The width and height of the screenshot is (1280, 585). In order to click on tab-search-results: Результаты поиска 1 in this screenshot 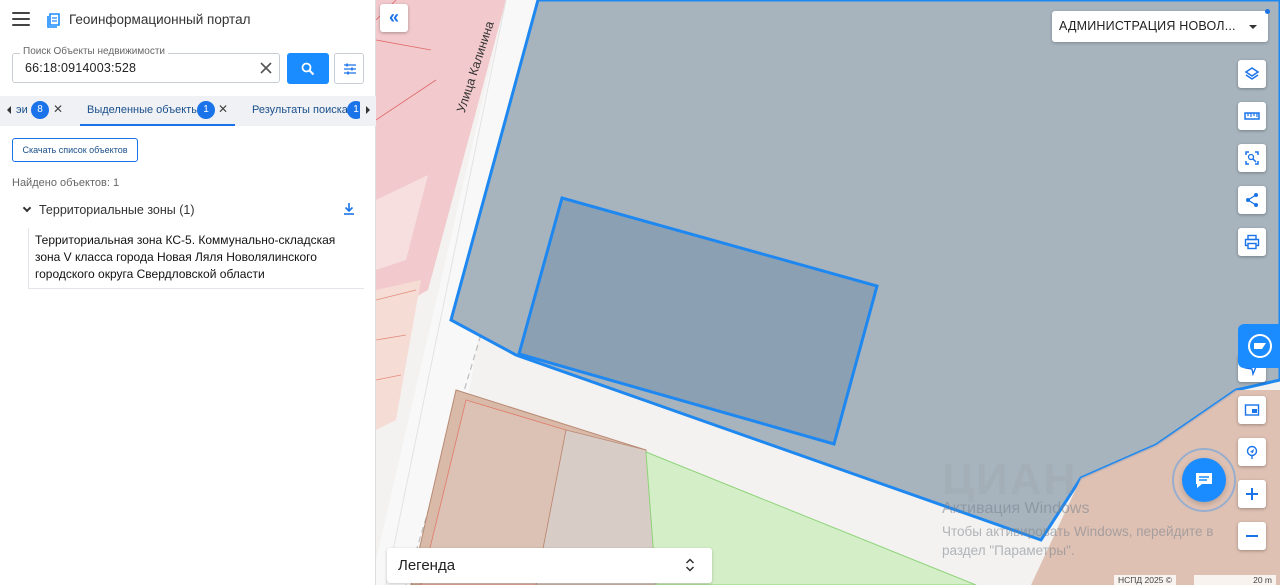, I will do `click(306, 111)`.